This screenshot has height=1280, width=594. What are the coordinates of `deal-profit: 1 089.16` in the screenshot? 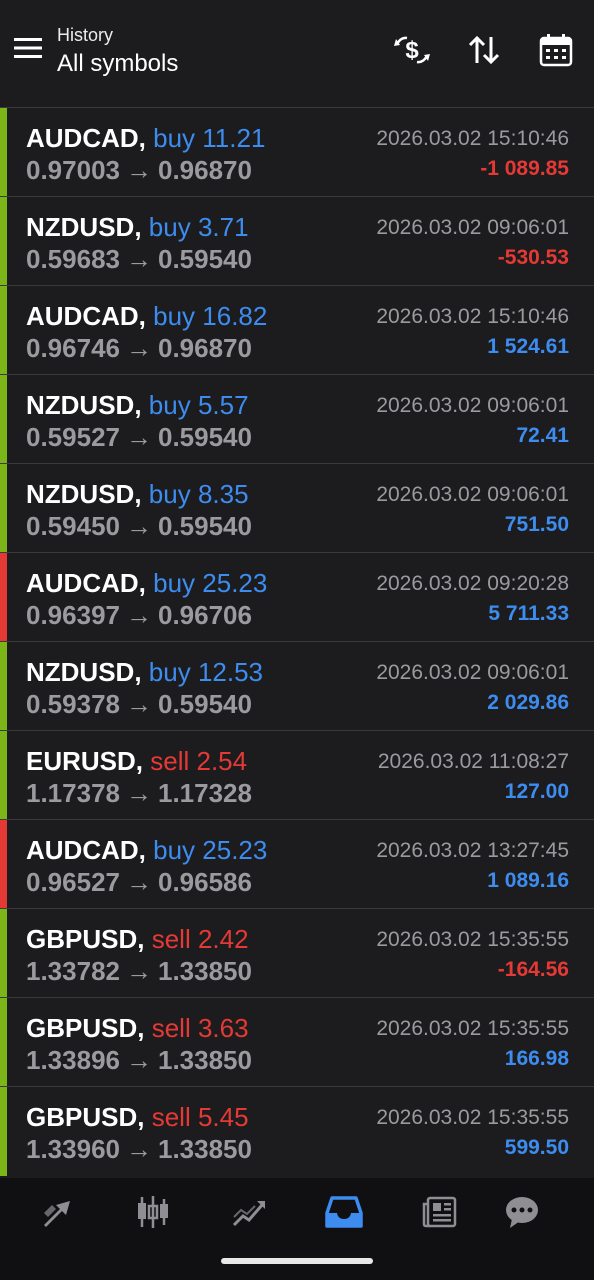 It's located at (528, 880).